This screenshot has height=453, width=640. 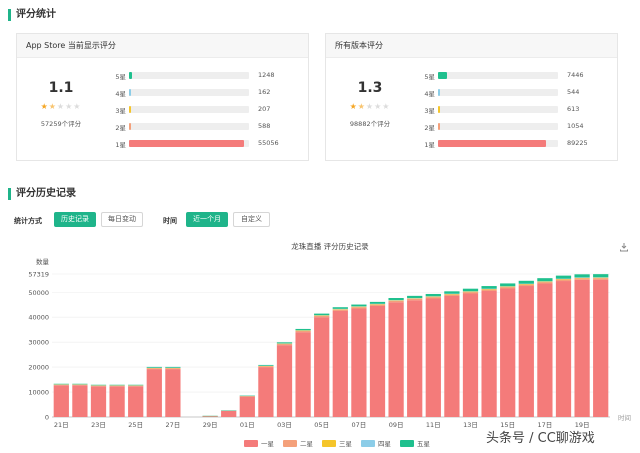 What do you see at coordinates (307, 444) in the screenshot?
I see `legend-label: 二星` at bounding box center [307, 444].